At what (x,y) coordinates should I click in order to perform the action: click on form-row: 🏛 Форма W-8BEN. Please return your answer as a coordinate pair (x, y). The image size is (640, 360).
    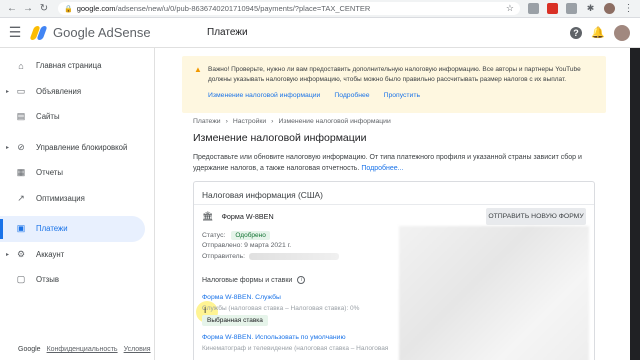
    Looking at the image, I should click on (238, 216).